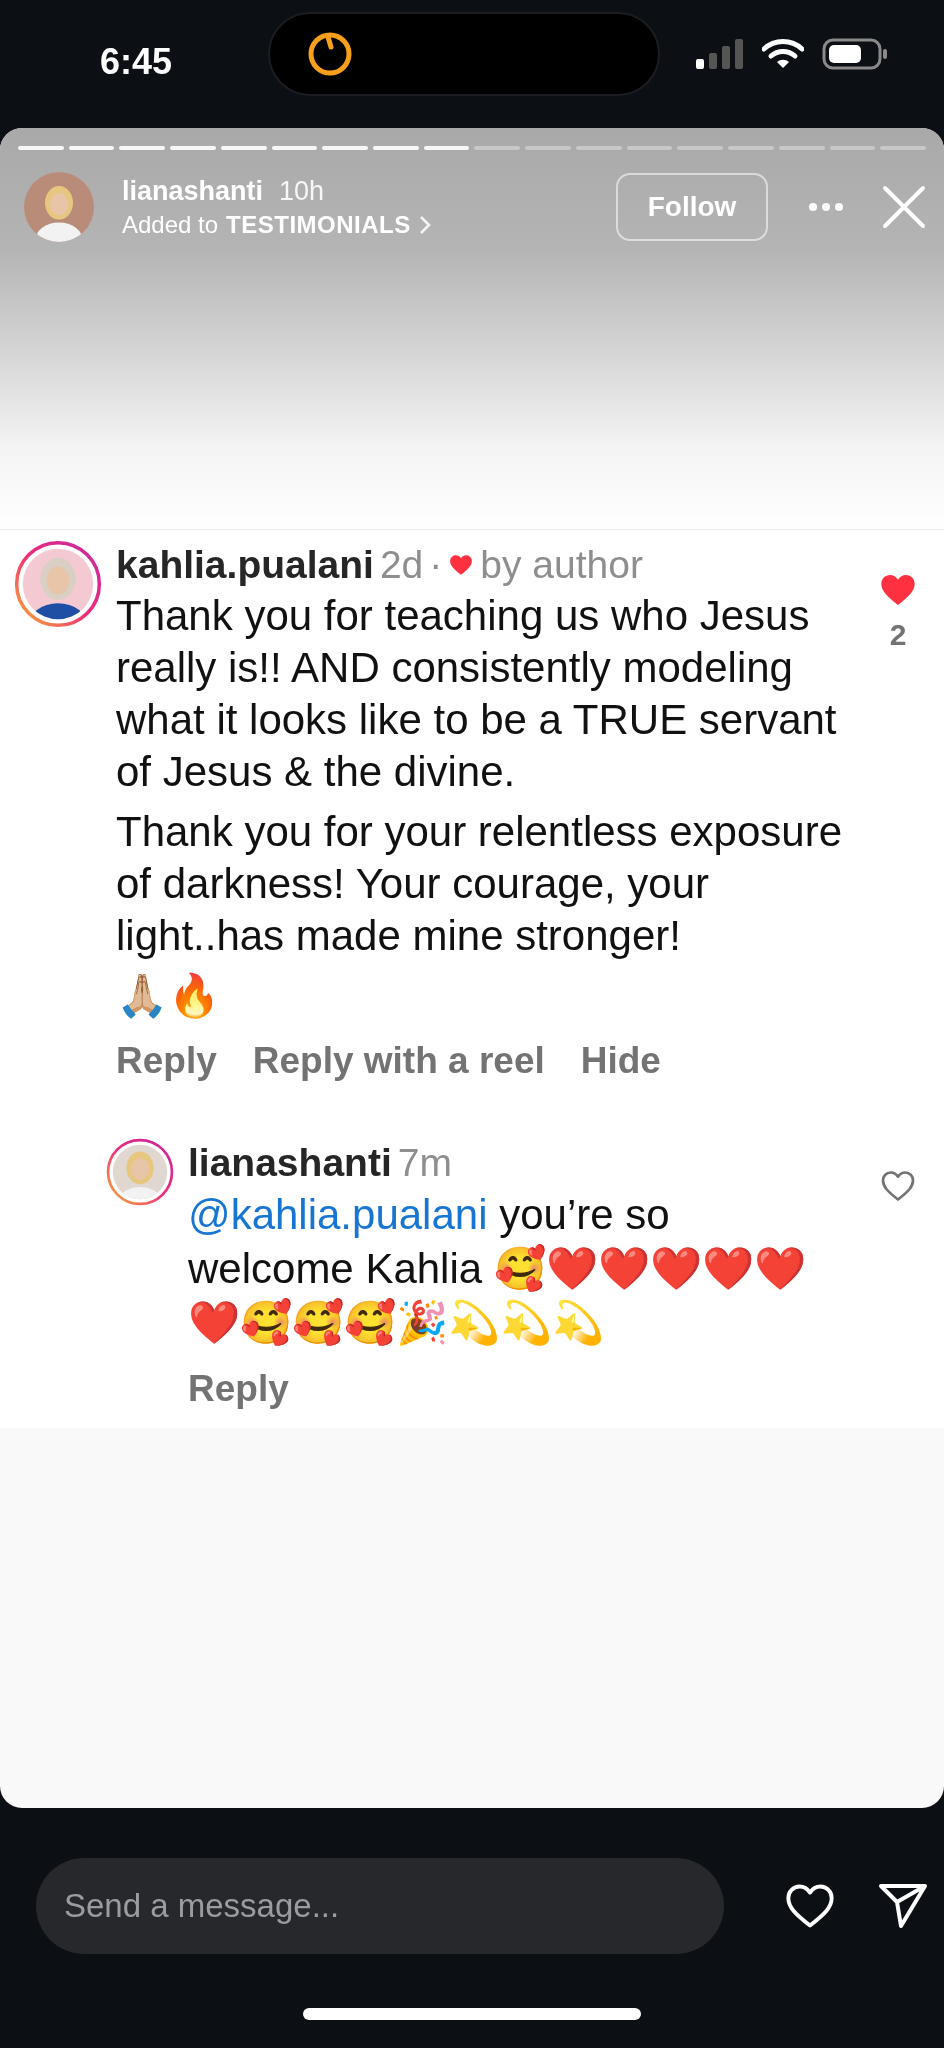 This screenshot has width=944, height=2048. What do you see at coordinates (903, 1906) in the screenshot?
I see `send-icon` at bounding box center [903, 1906].